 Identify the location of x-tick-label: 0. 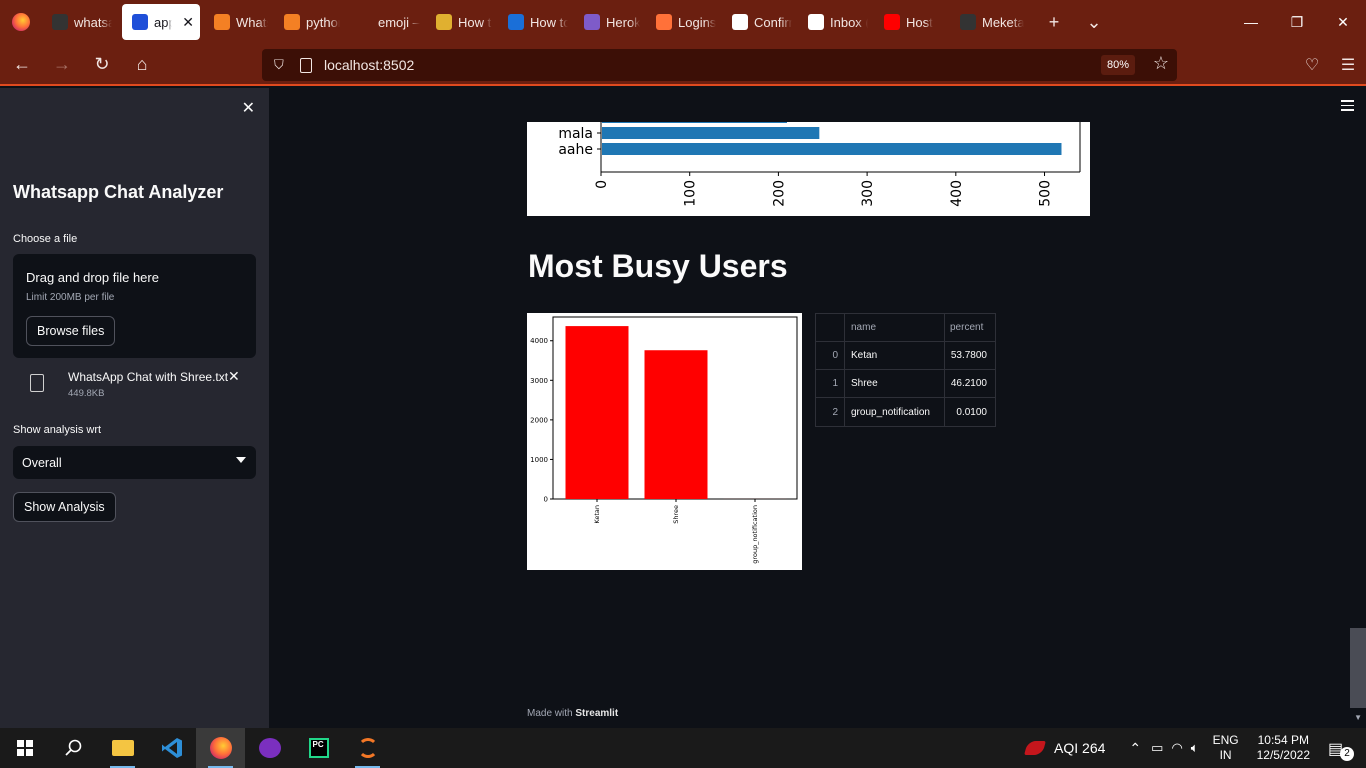
(602, 184).